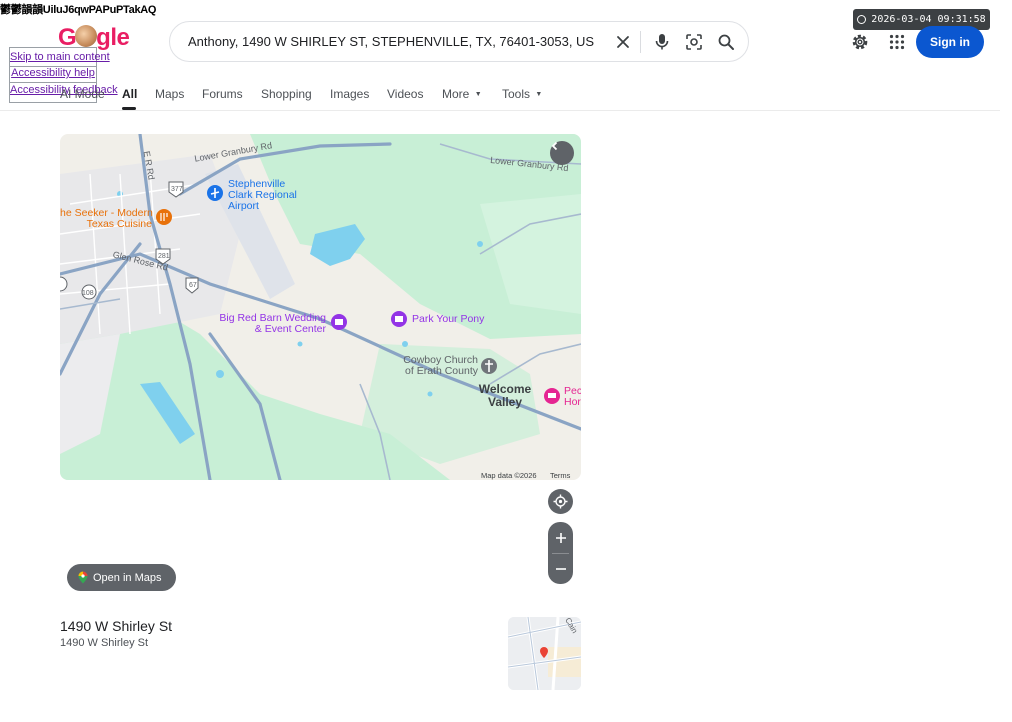 The image size is (1012, 722). I want to click on map-area-welcome-valley: Welcome Valley, so click(505, 396).